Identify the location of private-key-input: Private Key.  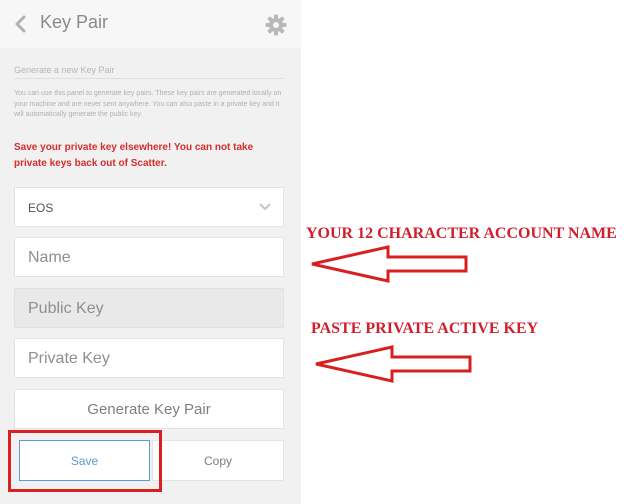
(149, 358).